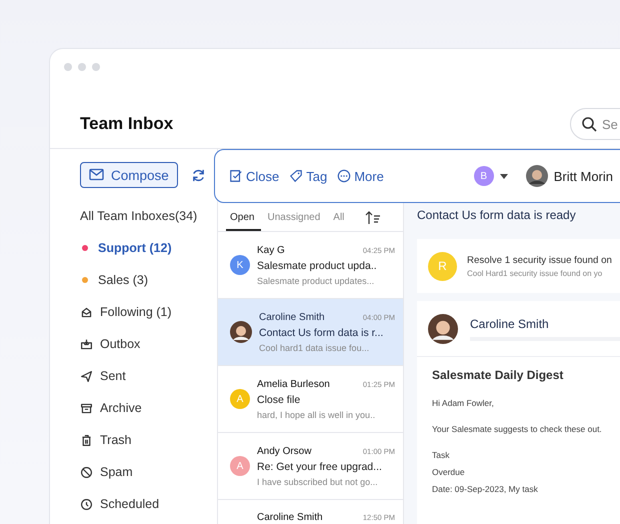  I want to click on sidebar-item: Support (12), so click(148, 248).